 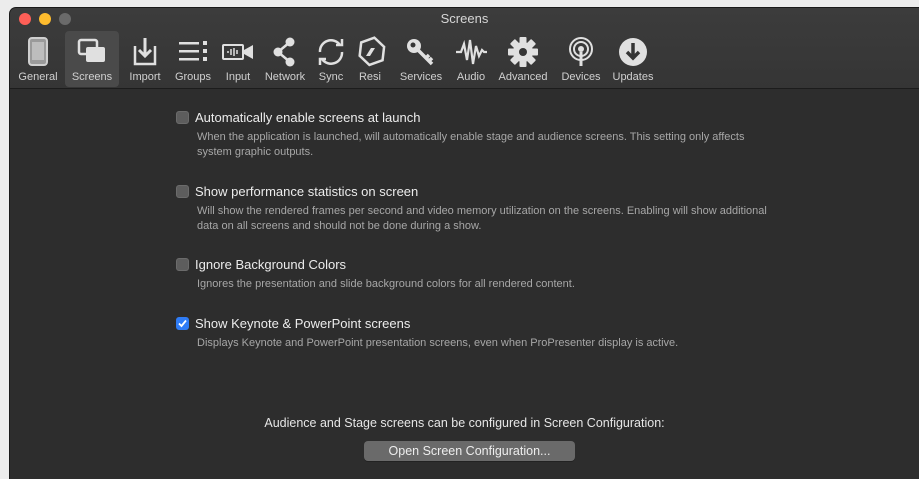 I want to click on checkmark-icon, so click(x=182, y=323).